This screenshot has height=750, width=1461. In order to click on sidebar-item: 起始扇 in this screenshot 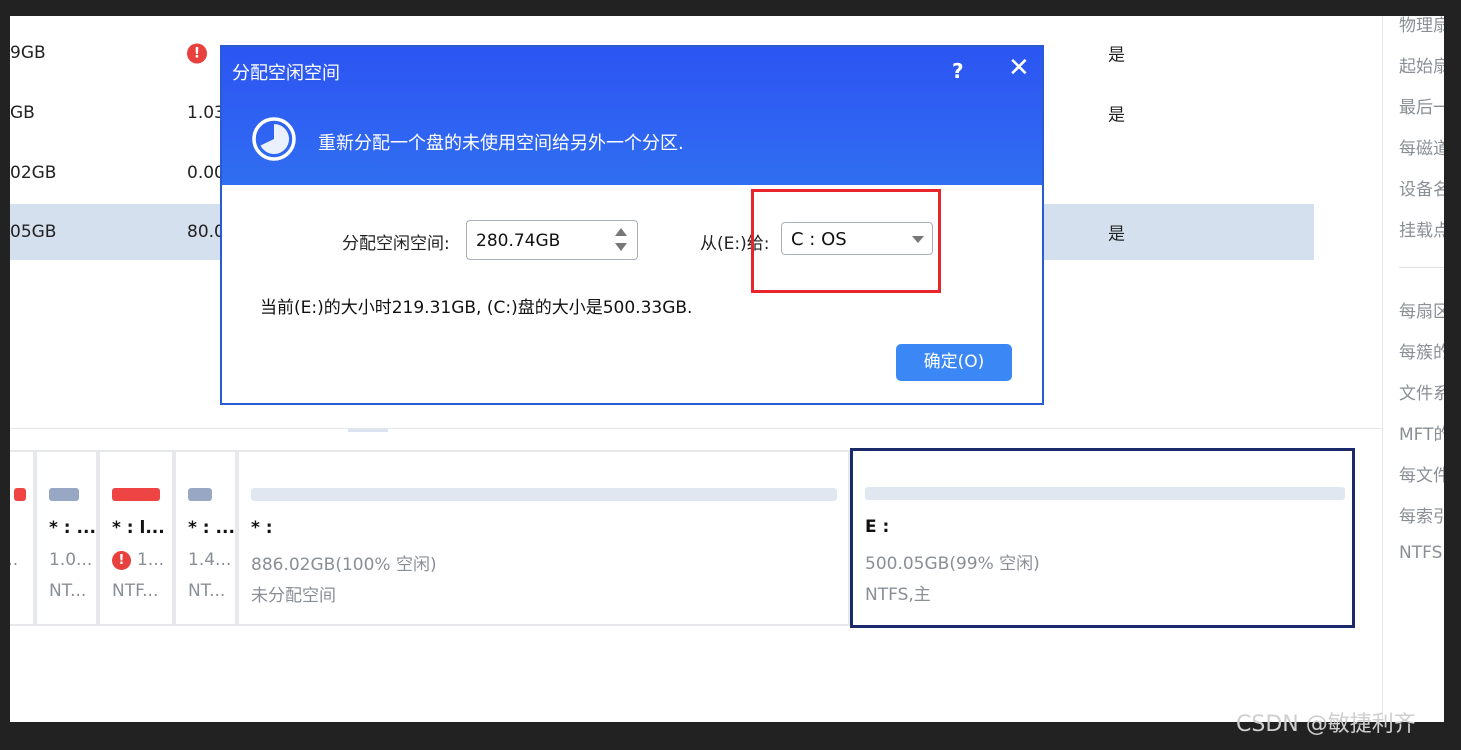, I will do `click(1421, 67)`.